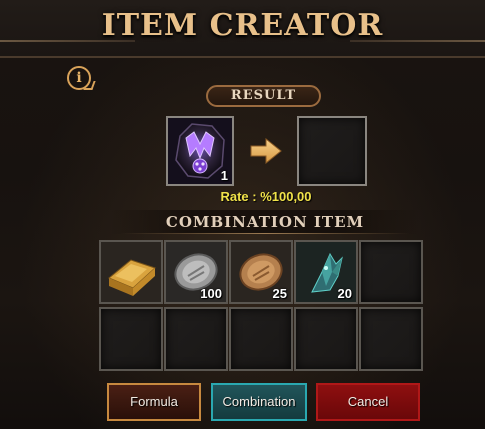  What do you see at coordinates (154, 402) in the screenshot?
I see `formula-button: Formula` at bounding box center [154, 402].